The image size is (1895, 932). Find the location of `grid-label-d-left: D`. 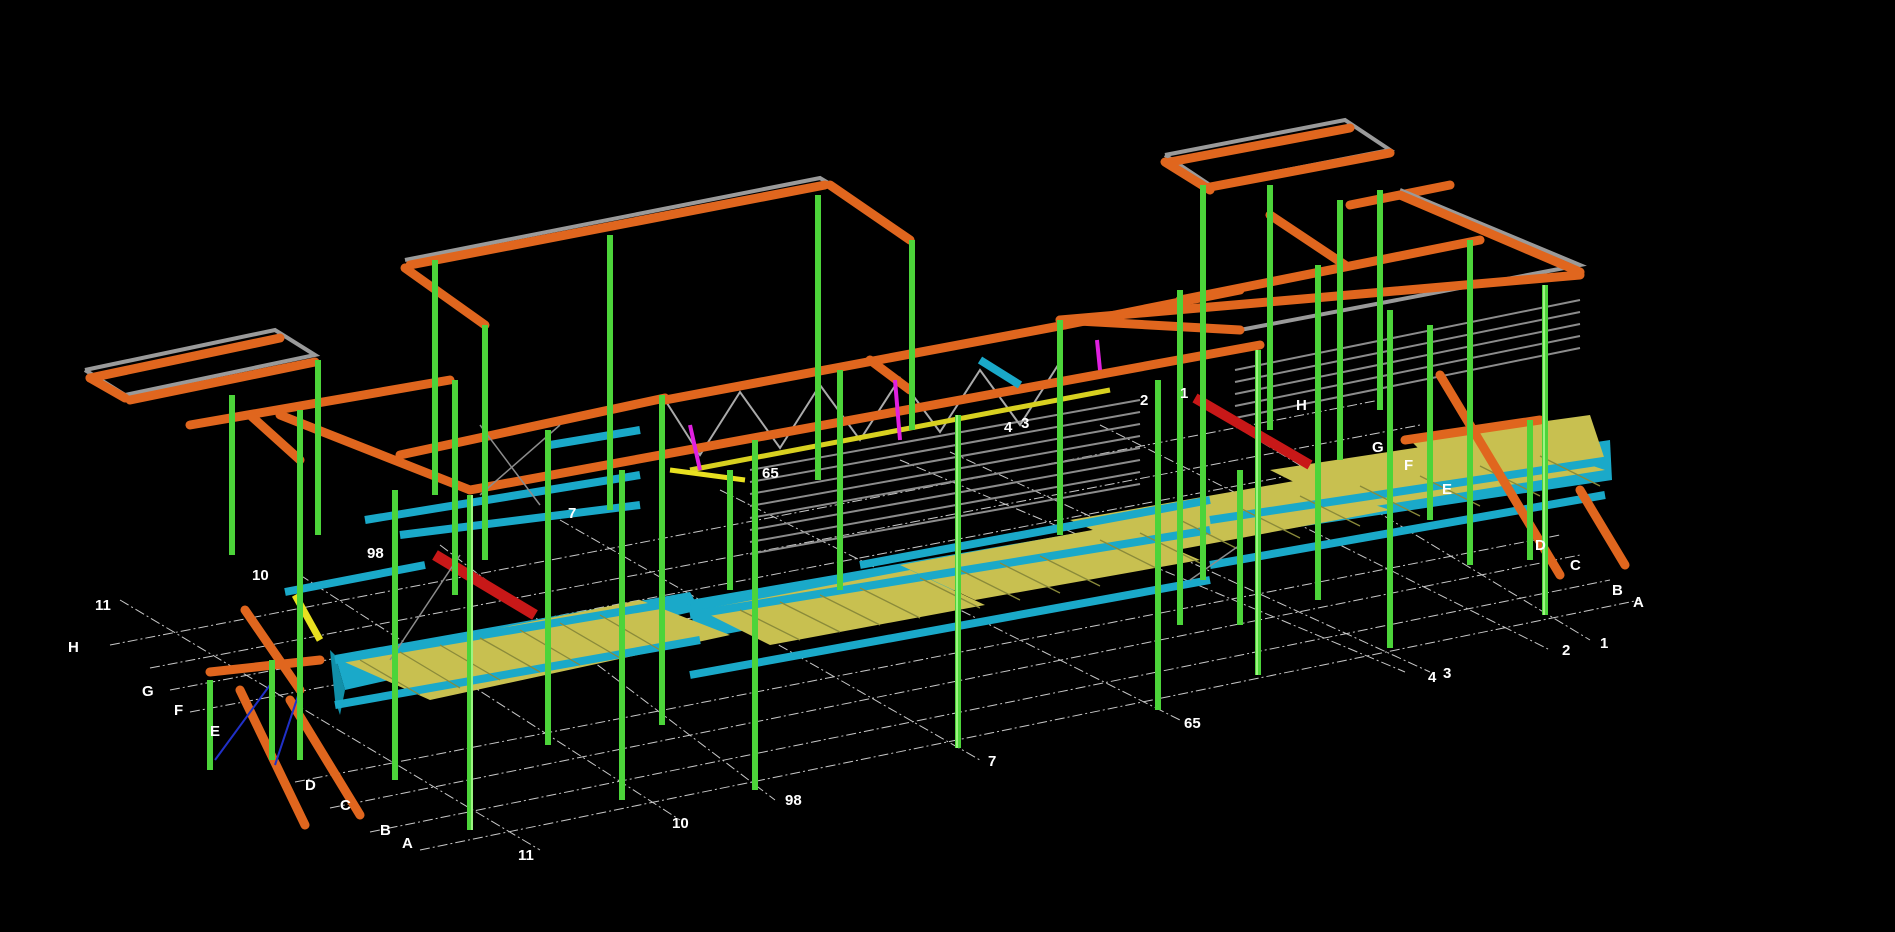

grid-label-d-left: D is located at coordinates (310, 785).